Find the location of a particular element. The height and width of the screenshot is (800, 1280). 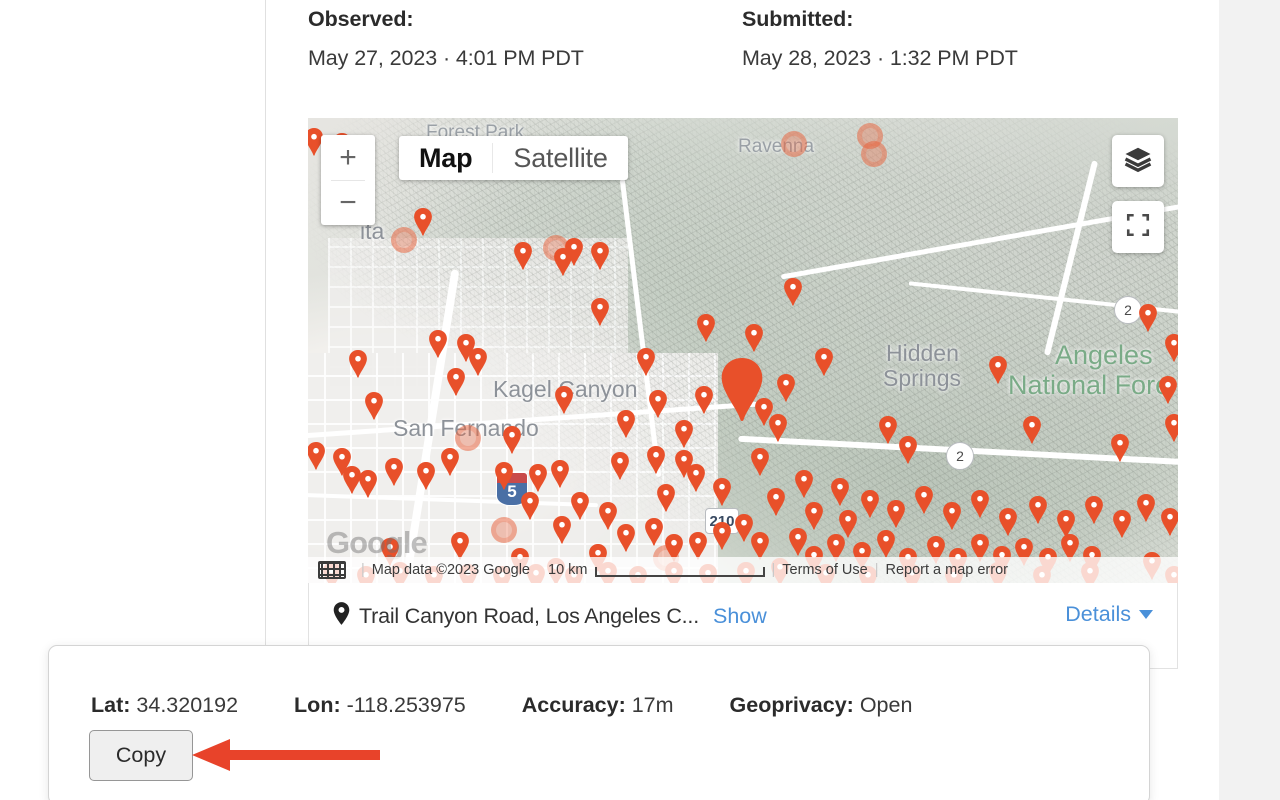

zoom-divider is located at coordinates (348, 180).